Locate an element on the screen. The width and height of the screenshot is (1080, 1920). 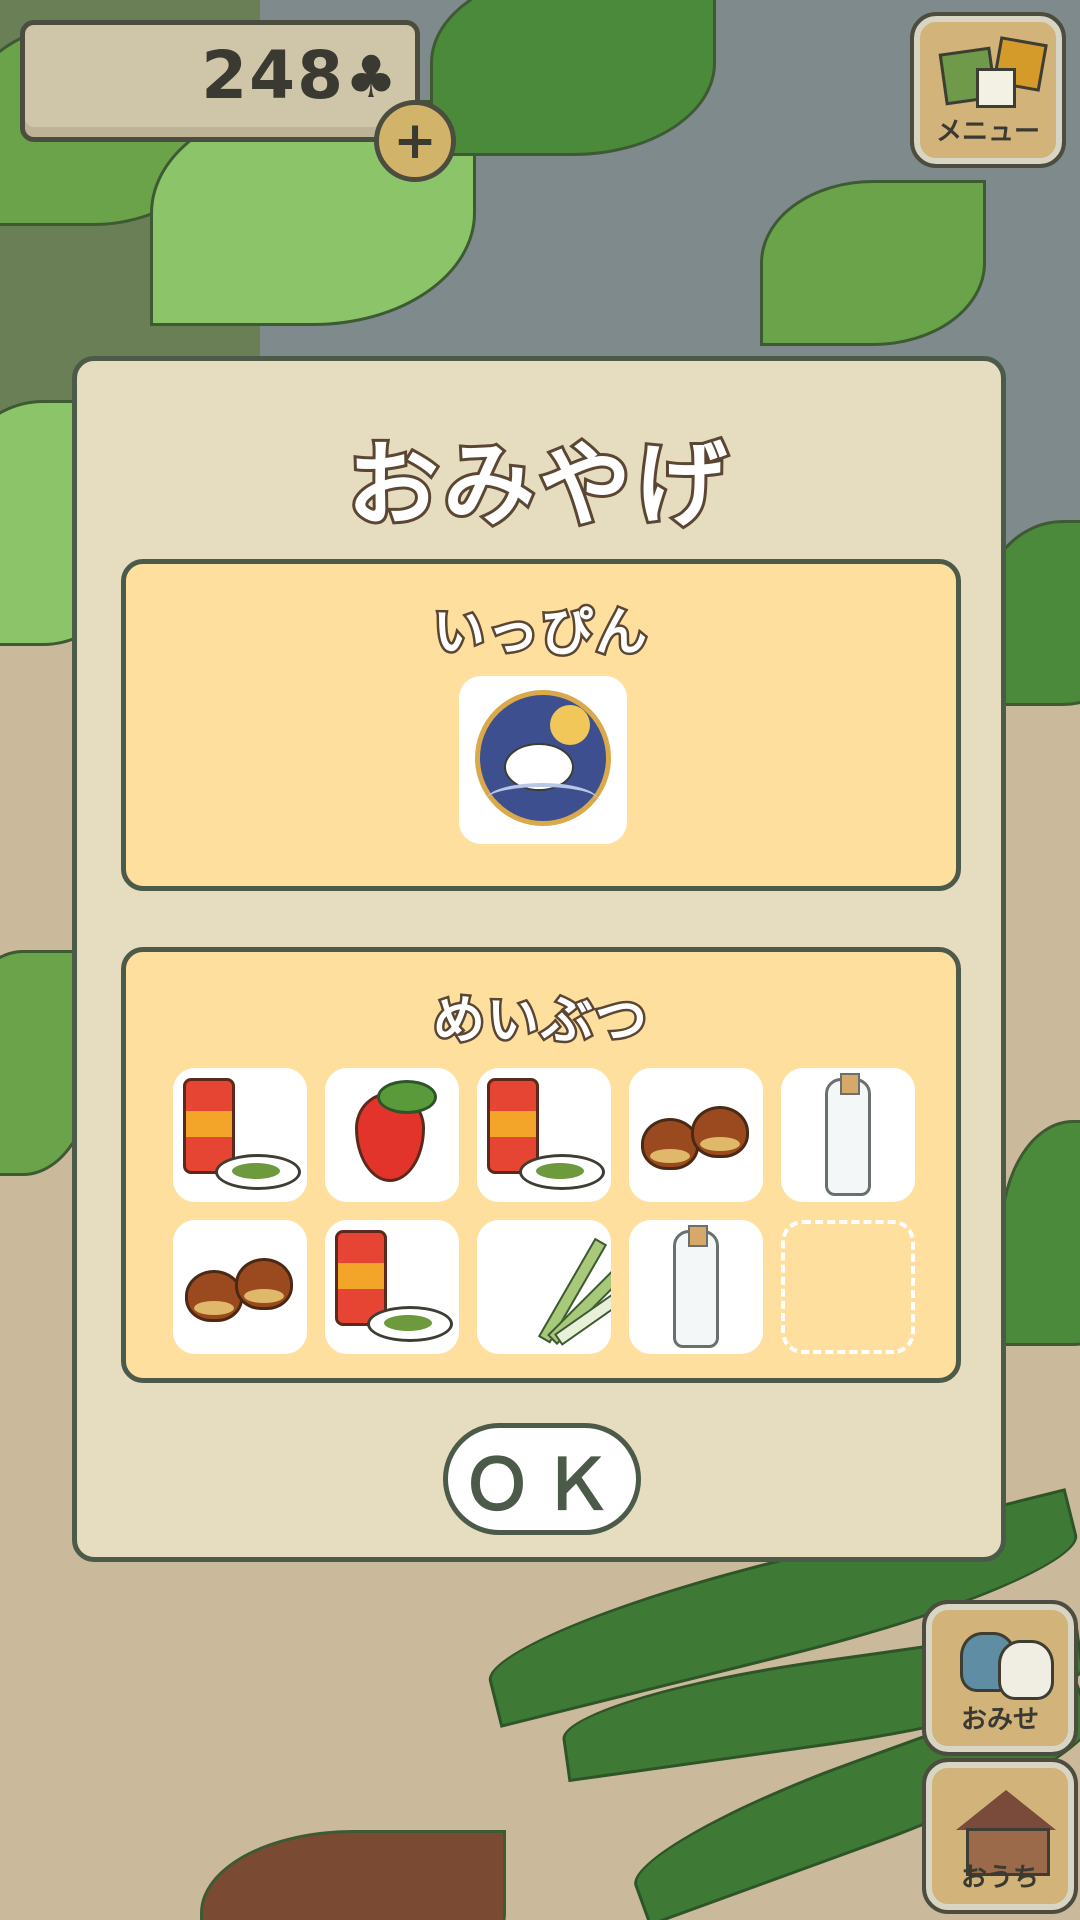
specialty-panel: いっぴん is located at coordinates (541, 725).